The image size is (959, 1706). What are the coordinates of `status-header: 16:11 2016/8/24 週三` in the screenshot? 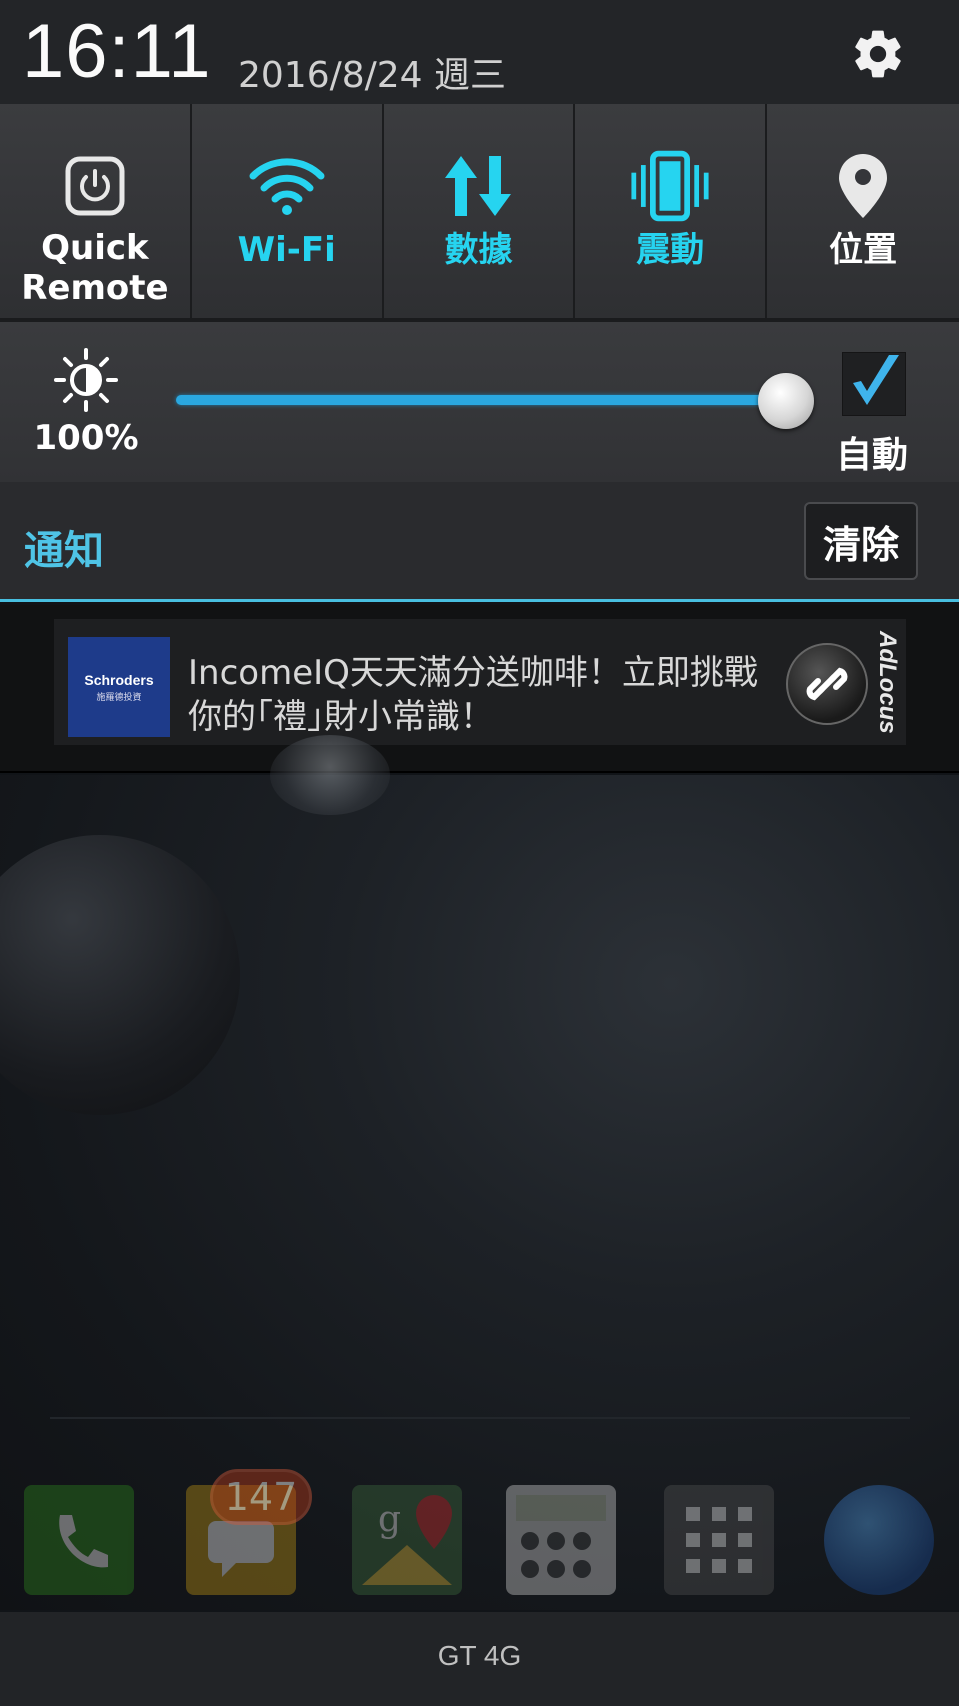 It's located at (479, 52).